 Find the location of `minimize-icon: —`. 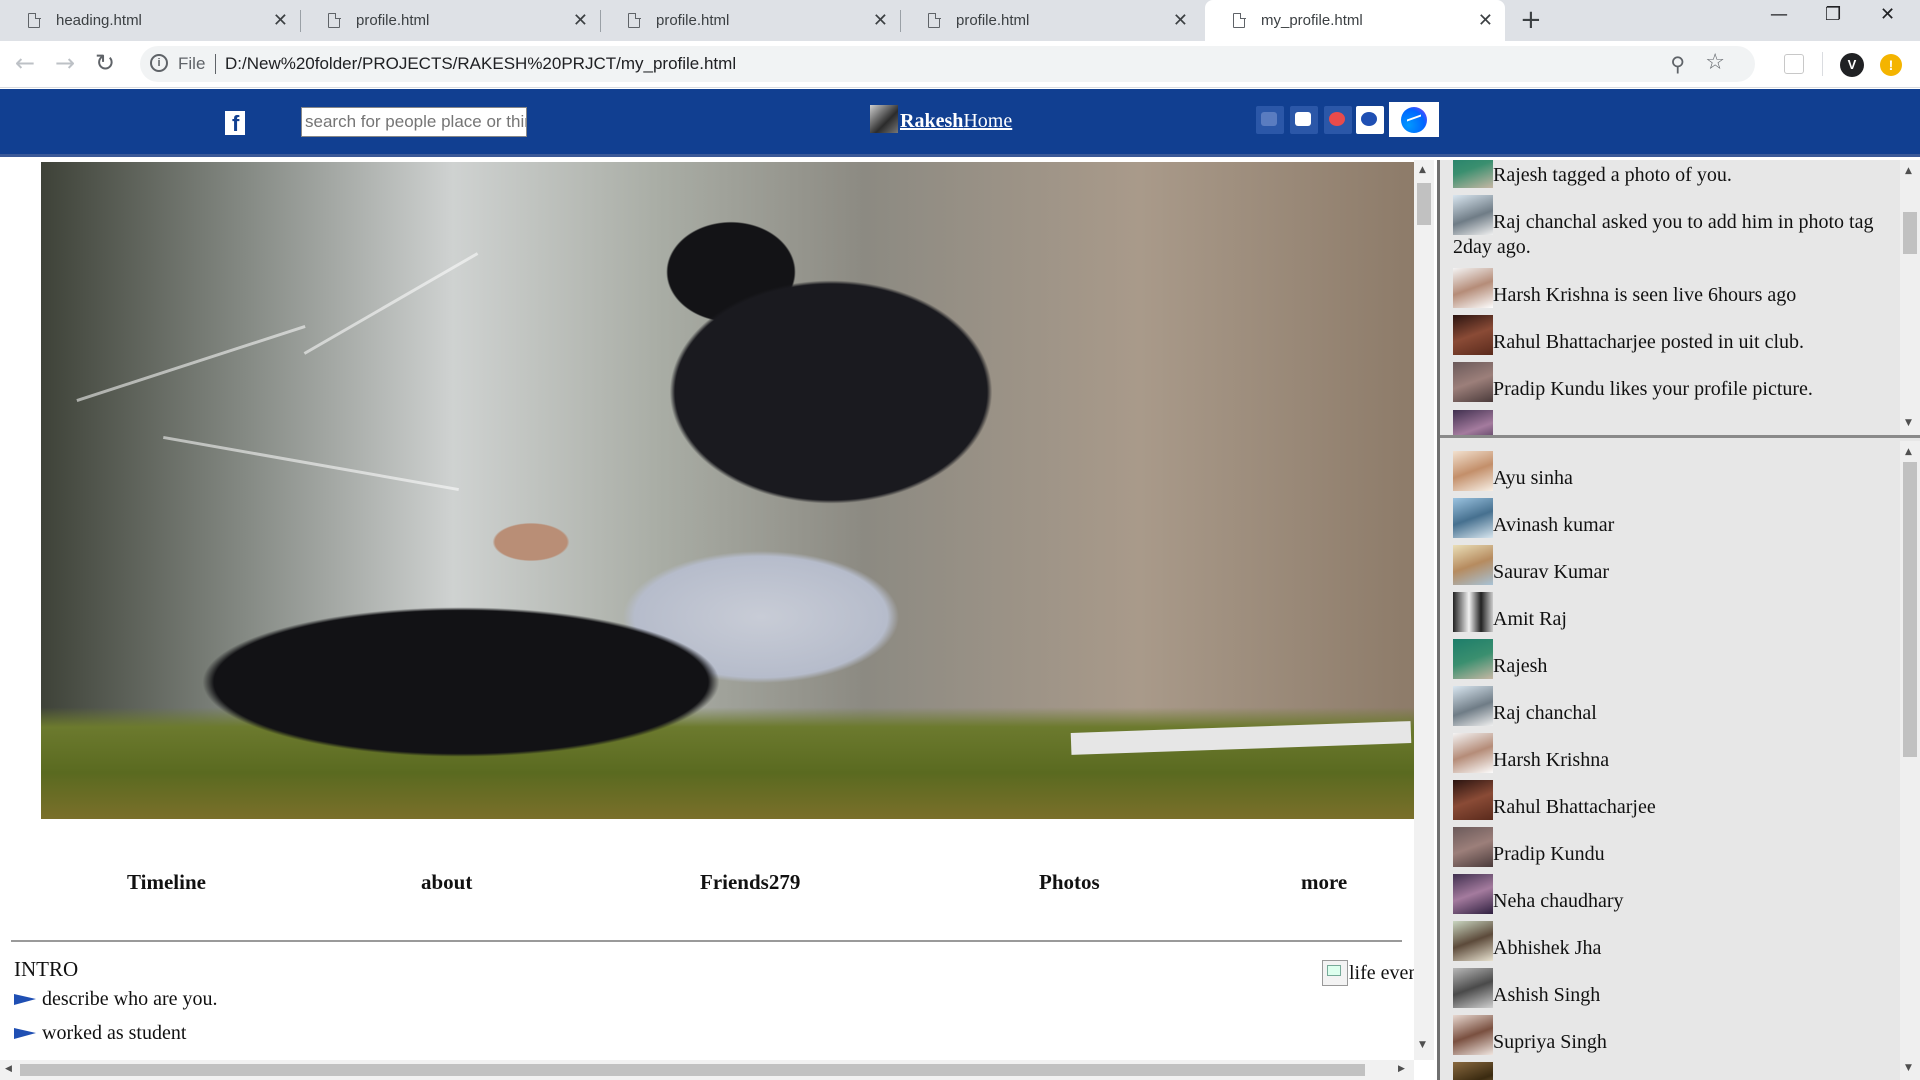

minimize-icon: — is located at coordinates (1779, 14).